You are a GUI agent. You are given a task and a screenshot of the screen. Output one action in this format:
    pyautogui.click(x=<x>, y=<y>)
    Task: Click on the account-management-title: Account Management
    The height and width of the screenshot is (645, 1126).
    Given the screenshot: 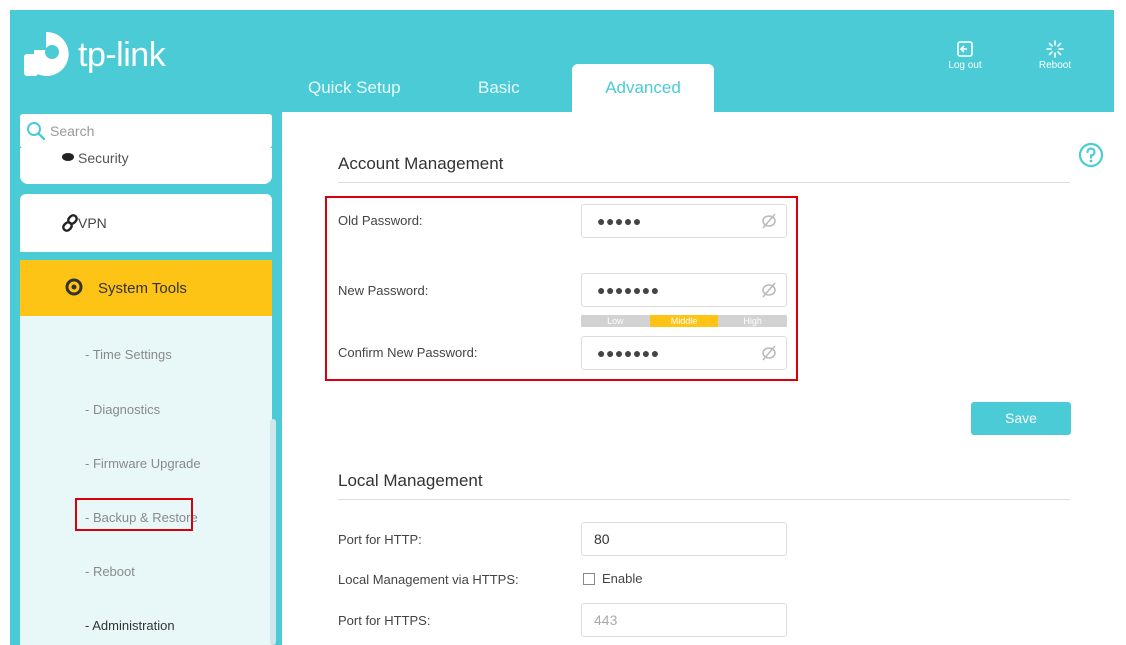 What is the action you would take?
    pyautogui.click(x=421, y=163)
    